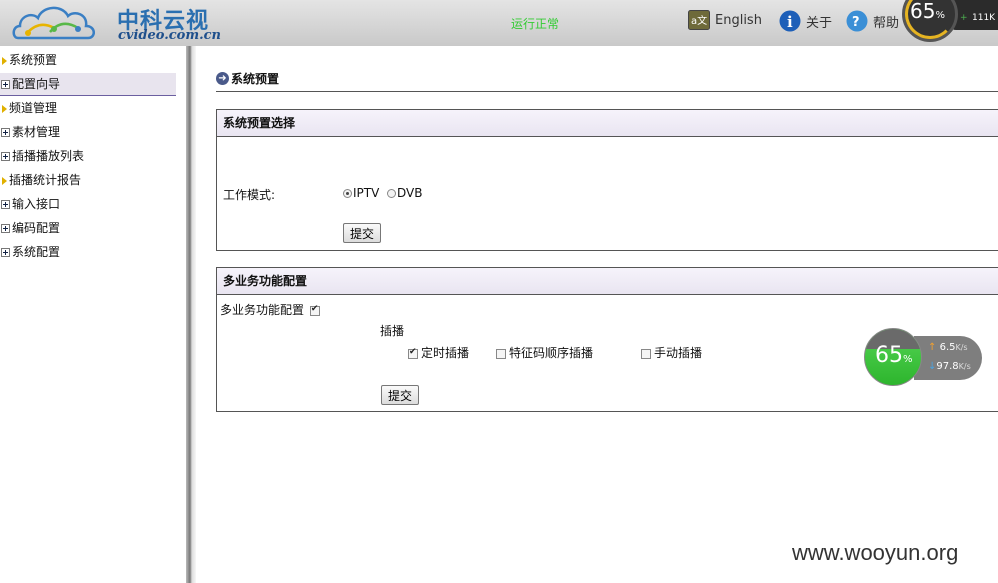 This screenshot has height=583, width=998. I want to click on sidebar-item-insert-report: 插播统计报告, so click(88, 180).